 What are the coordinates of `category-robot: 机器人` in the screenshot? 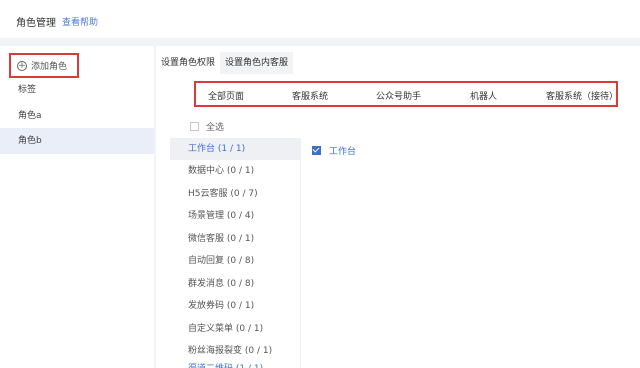 It's located at (483, 95).